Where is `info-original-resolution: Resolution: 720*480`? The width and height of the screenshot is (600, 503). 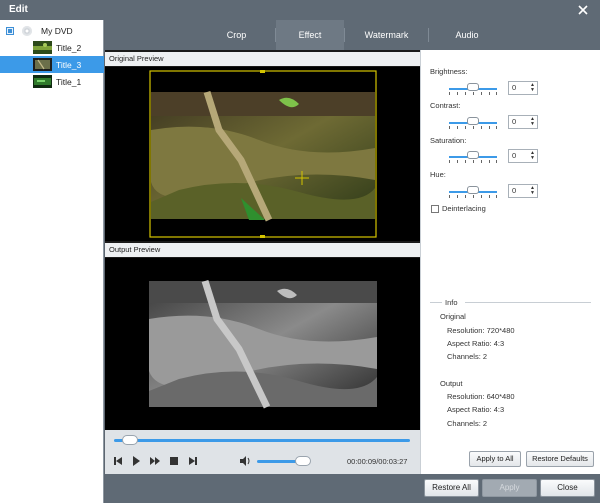 info-original-resolution: Resolution: 720*480 is located at coordinates (481, 330).